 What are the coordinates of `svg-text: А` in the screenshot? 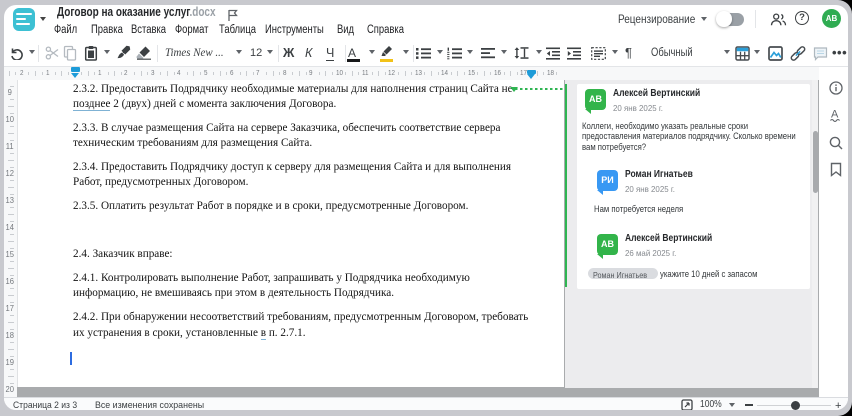 It's located at (835, 115).